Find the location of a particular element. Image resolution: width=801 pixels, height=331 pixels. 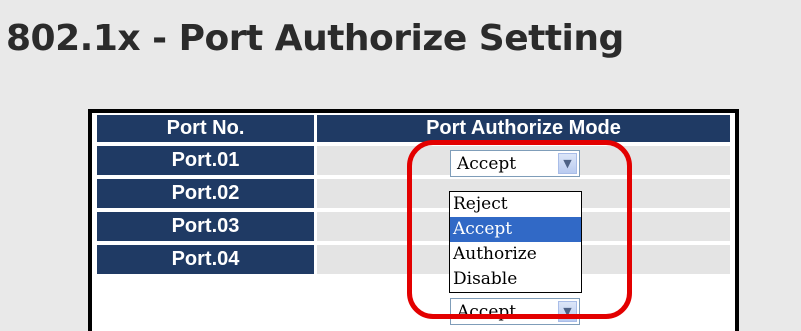

port-label: Port.02 is located at coordinates (205, 193).